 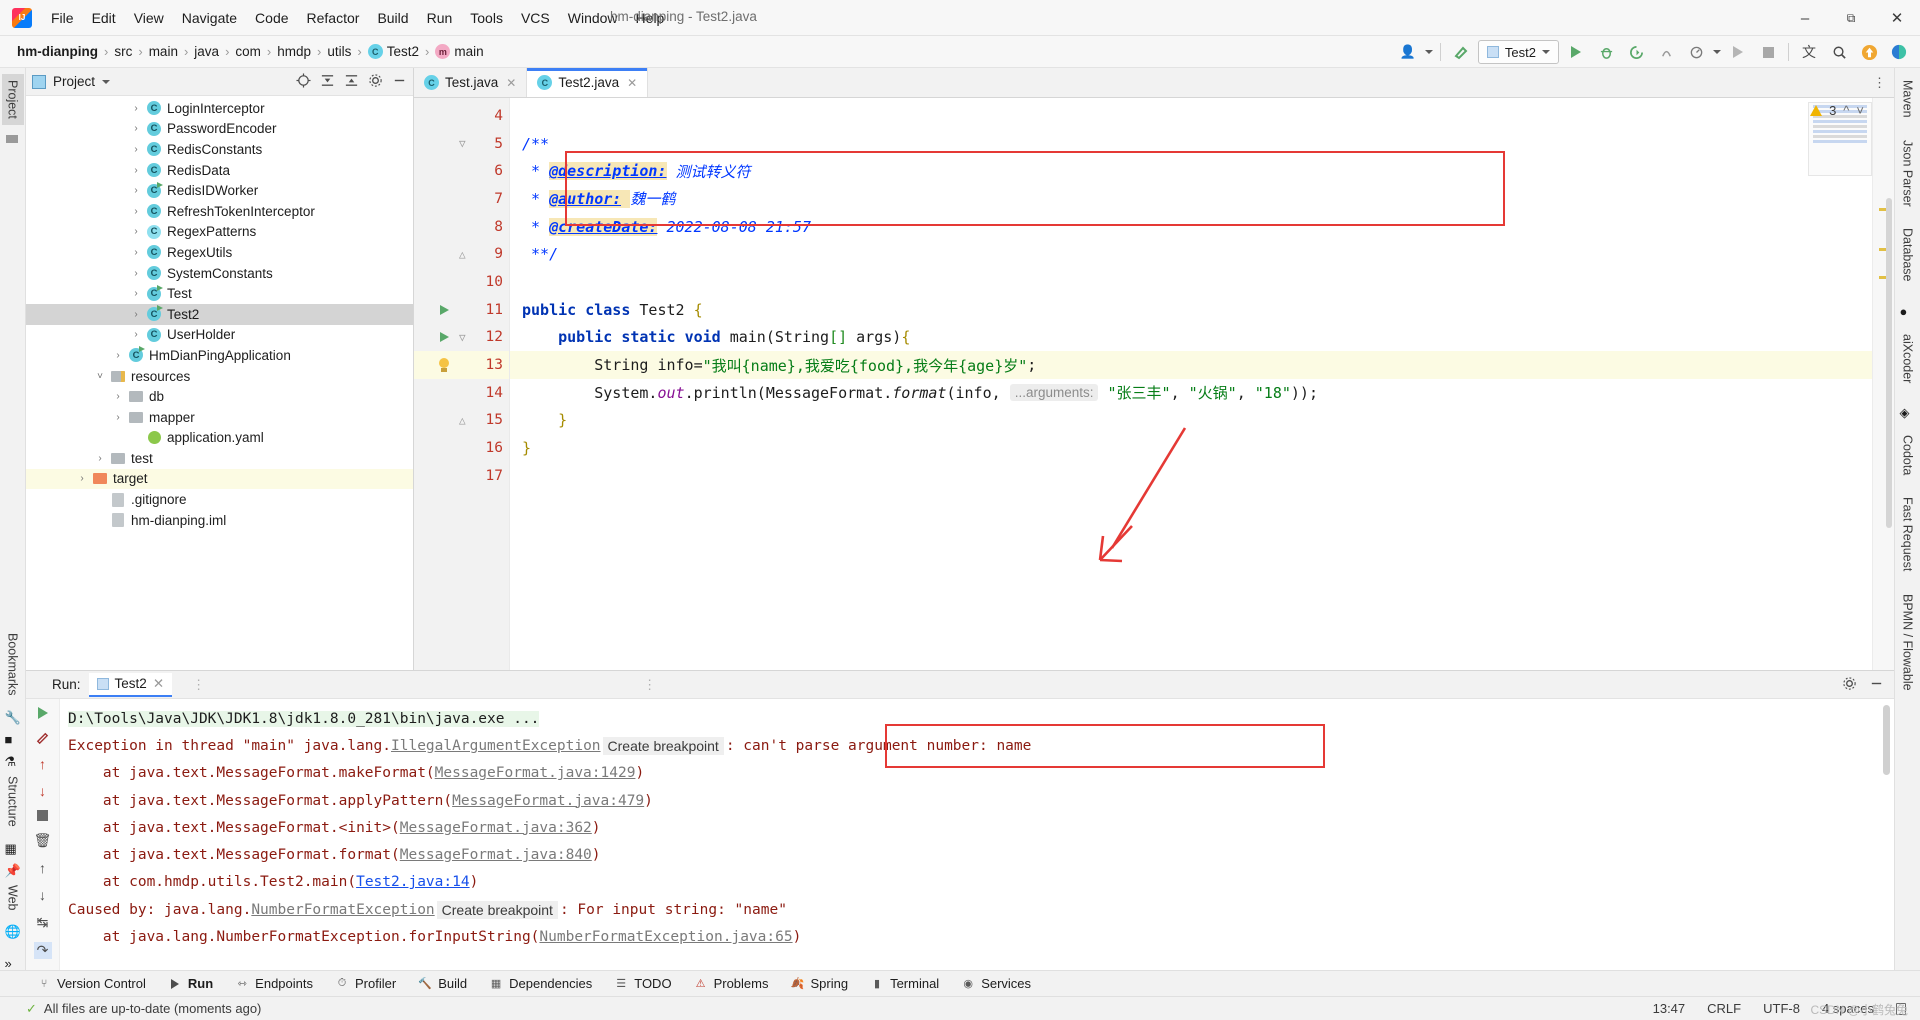 I want to click on source-link-test2: Test2.java:14, so click(x=413, y=882).